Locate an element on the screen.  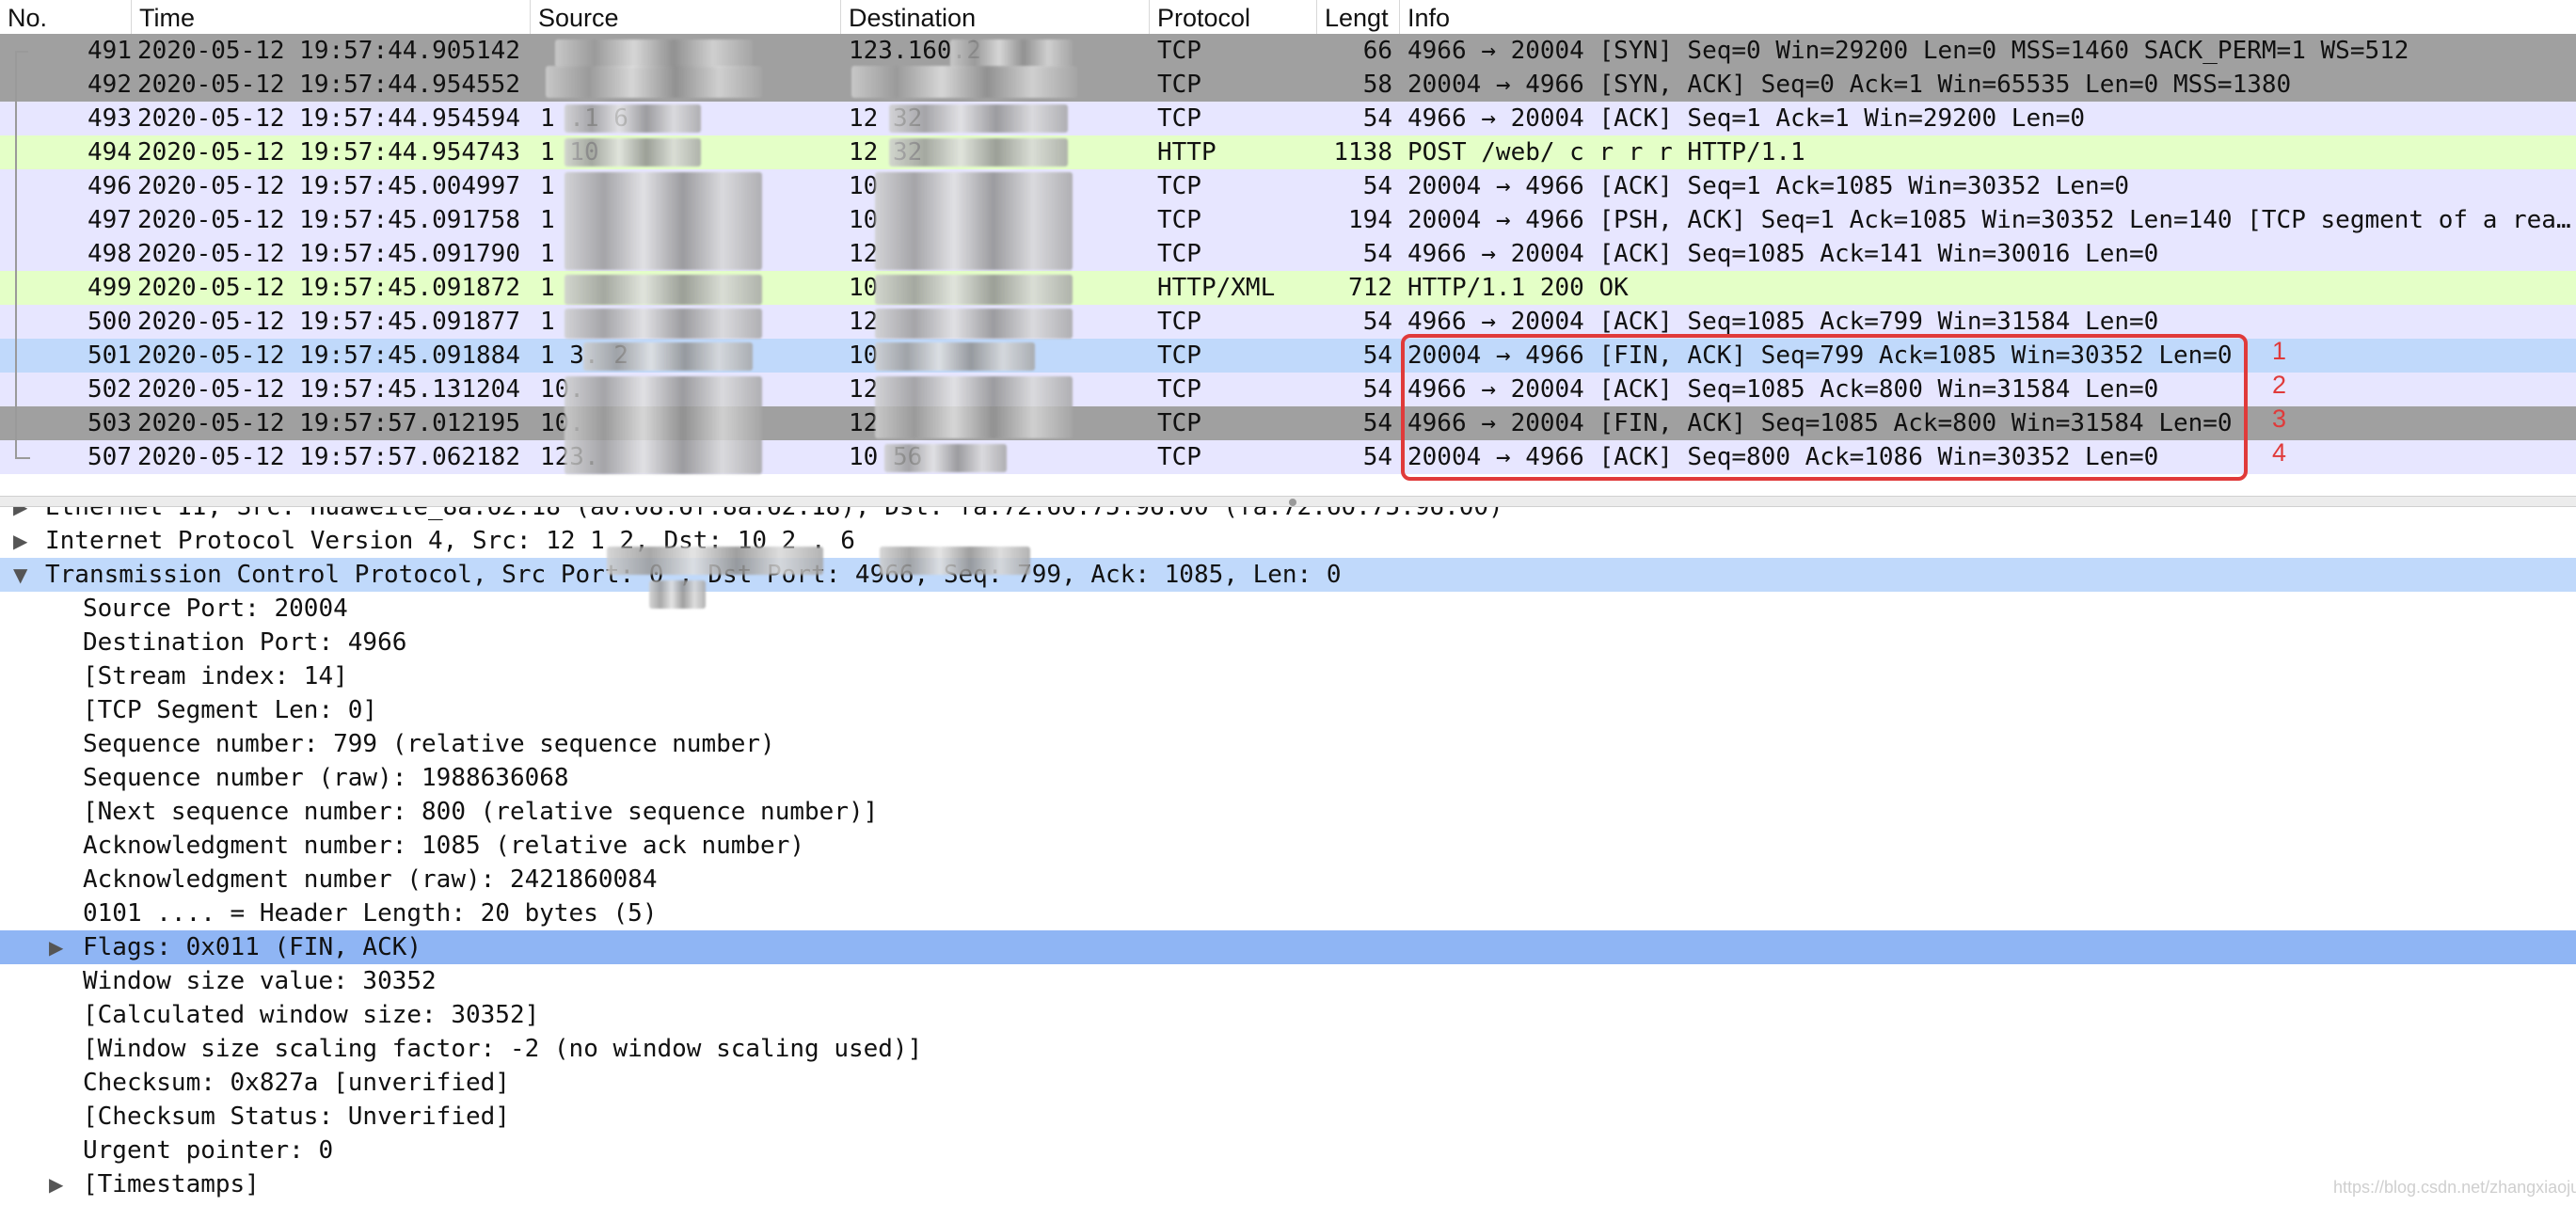
detail-text: Sequence number (raw): 1988636068 is located at coordinates (326, 778).